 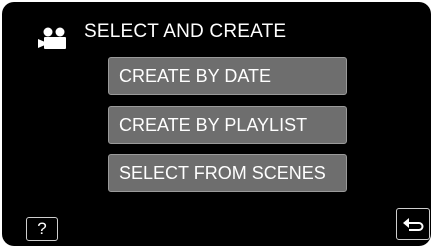 What do you see at coordinates (185, 31) in the screenshot?
I see `page-title: SELECT AND CREATE` at bounding box center [185, 31].